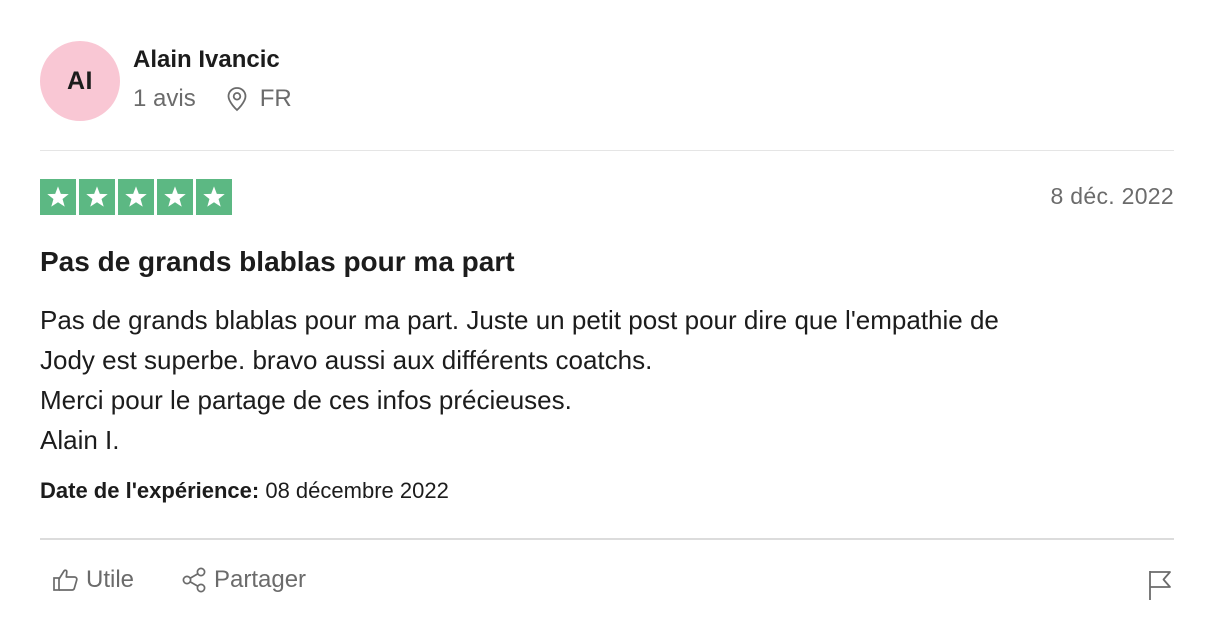 The width and height of the screenshot is (1214, 624). I want to click on review-title: Pas de grands blablas pour ma part, so click(277, 262).